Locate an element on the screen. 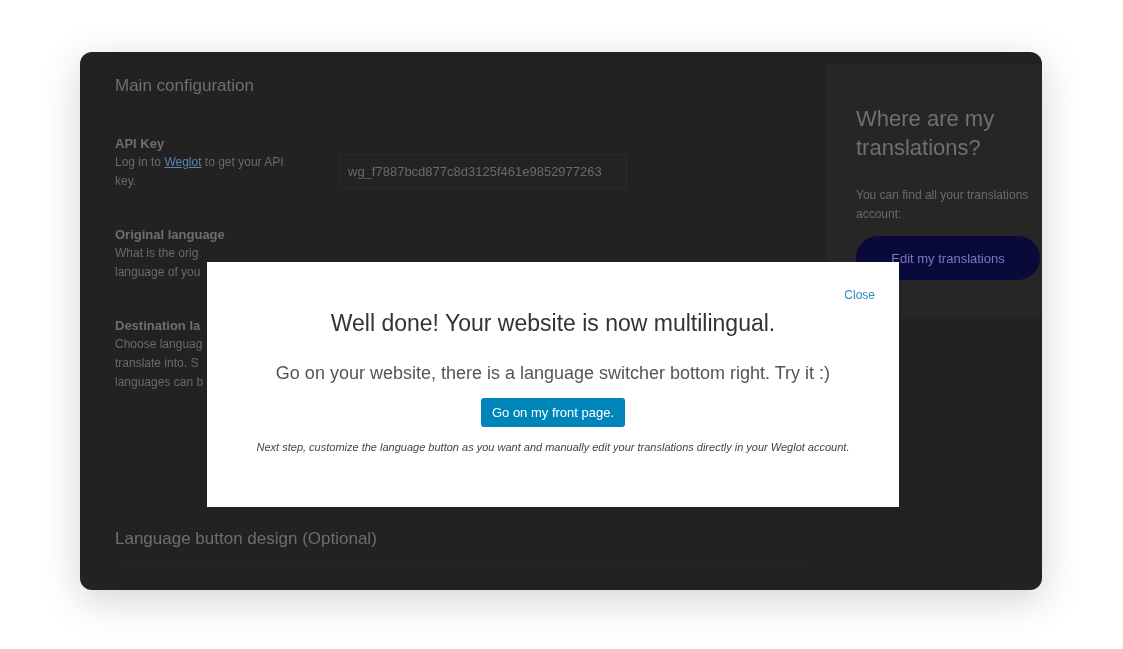 This screenshot has width=1123, height=649. close-link: Close is located at coordinates (859, 295).